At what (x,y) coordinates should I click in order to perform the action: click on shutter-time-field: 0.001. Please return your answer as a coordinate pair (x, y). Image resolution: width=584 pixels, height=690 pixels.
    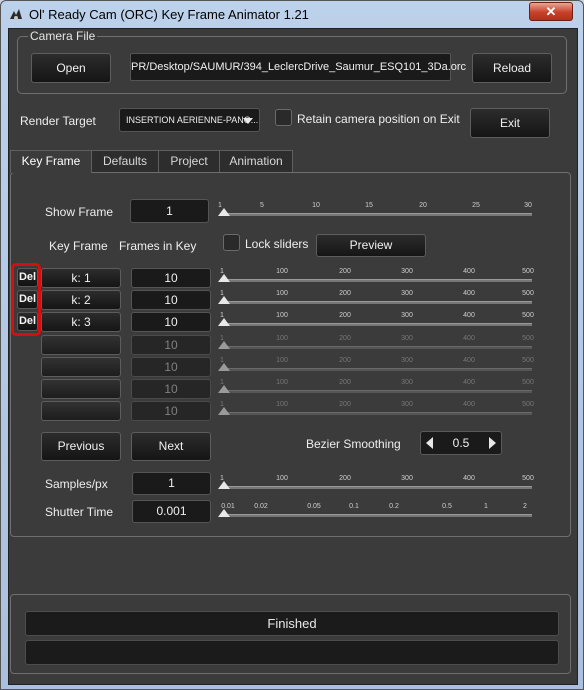
    Looking at the image, I should click on (171, 511).